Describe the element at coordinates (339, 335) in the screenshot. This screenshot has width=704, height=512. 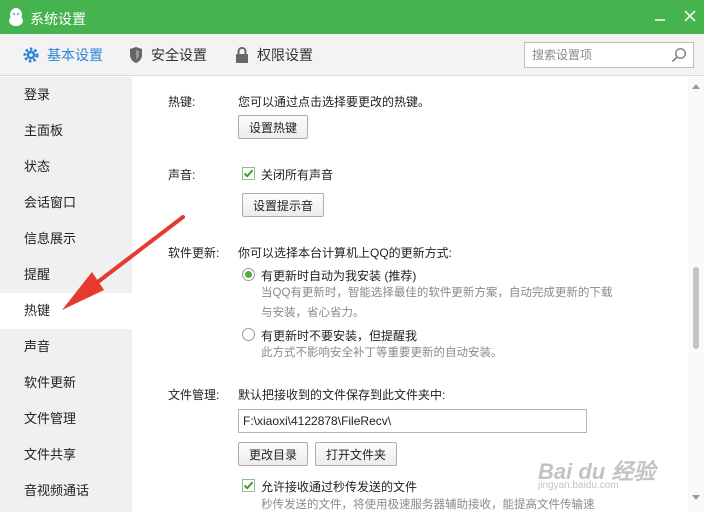
I see `notify-only-label: 有更新时不要安装，但提醒我` at that location.